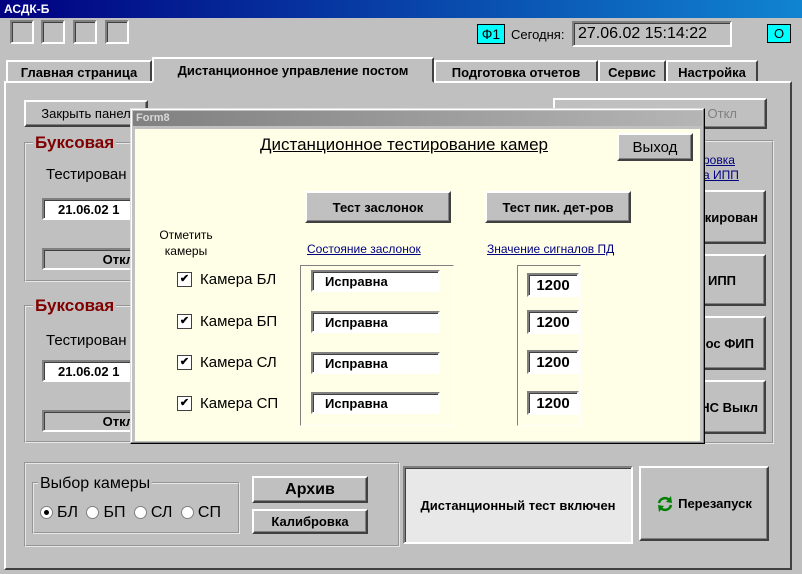  Describe the element at coordinates (364, 249) in the screenshot. I see `damper-state-label: Состояние заслонок` at that location.